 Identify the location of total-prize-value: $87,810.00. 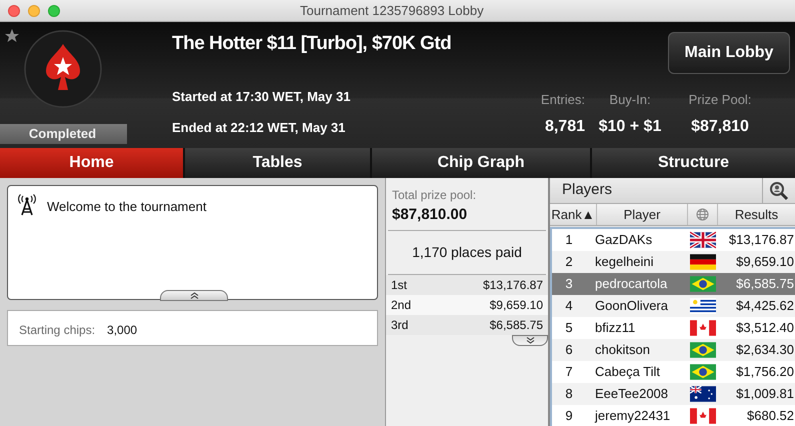
(430, 215).